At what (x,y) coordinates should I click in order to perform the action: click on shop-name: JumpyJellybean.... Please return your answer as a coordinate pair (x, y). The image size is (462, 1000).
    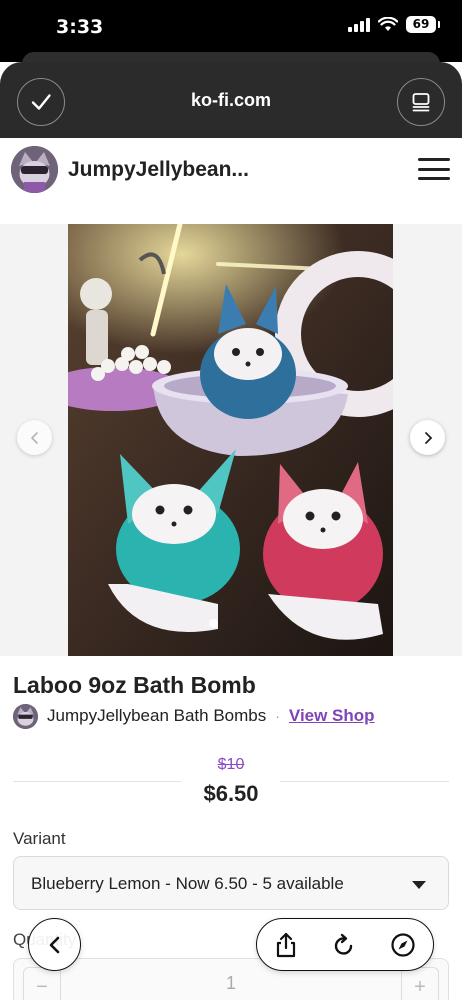
    Looking at the image, I should click on (158, 170).